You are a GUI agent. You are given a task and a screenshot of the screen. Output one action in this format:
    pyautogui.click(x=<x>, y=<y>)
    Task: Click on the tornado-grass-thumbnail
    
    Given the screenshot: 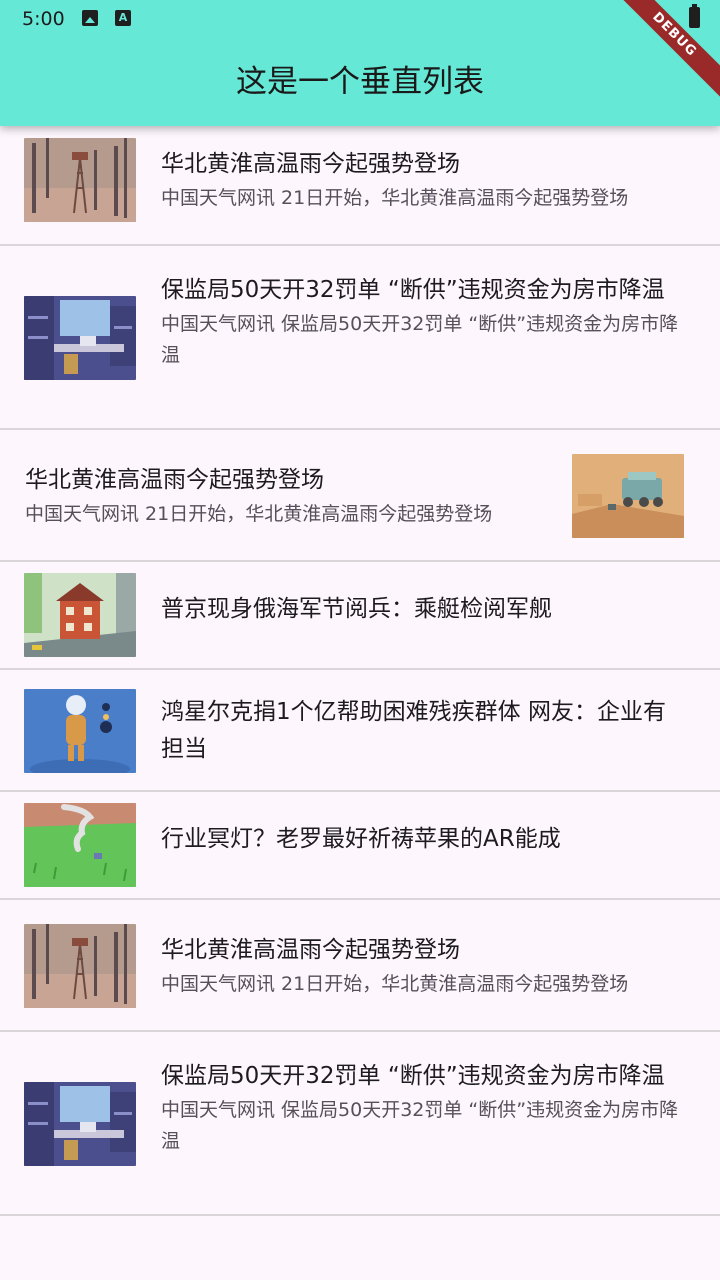 What is the action you would take?
    pyautogui.click(x=80, y=845)
    